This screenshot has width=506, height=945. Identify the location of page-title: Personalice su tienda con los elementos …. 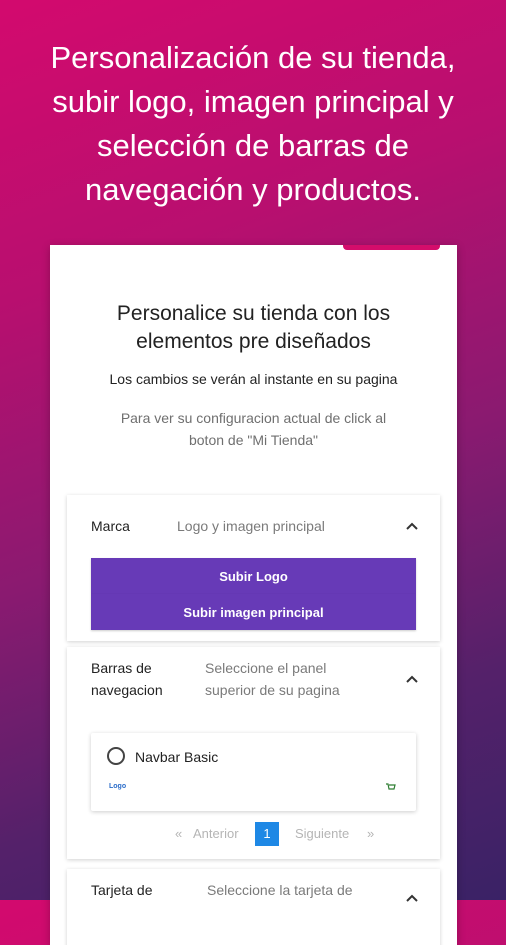
(253, 328).